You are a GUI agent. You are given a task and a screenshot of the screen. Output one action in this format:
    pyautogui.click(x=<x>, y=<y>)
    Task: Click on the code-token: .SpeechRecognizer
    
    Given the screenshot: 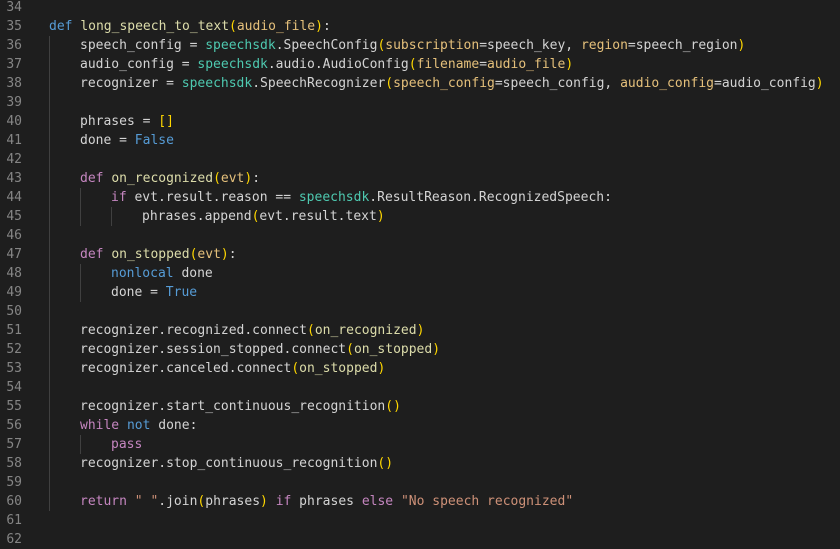 What is the action you would take?
    pyautogui.click(x=319, y=83)
    